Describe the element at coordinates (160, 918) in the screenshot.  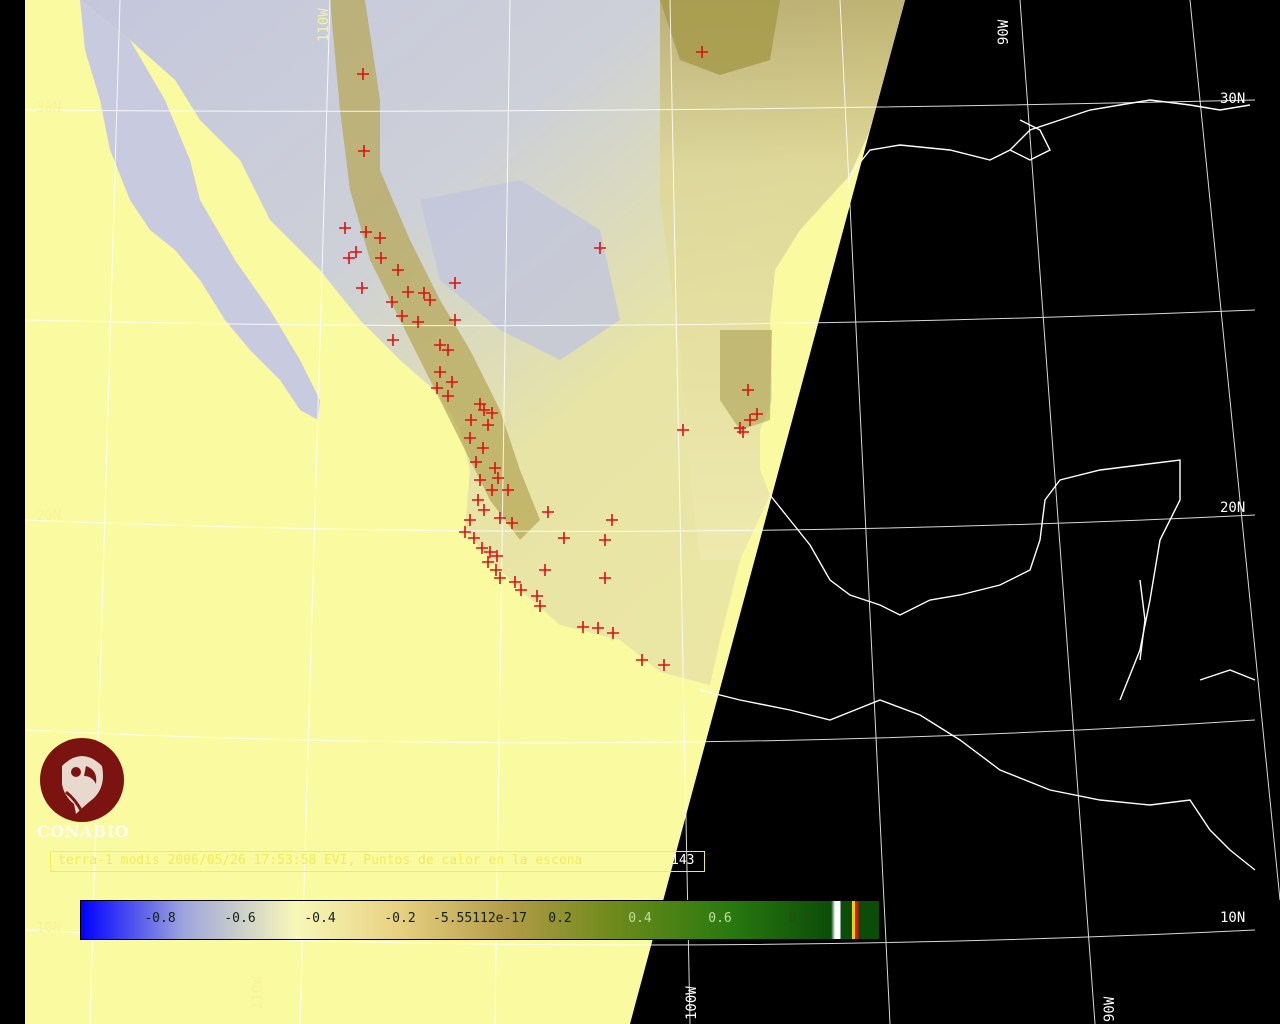
I see `colorbar-tick-label: -0.8` at that location.